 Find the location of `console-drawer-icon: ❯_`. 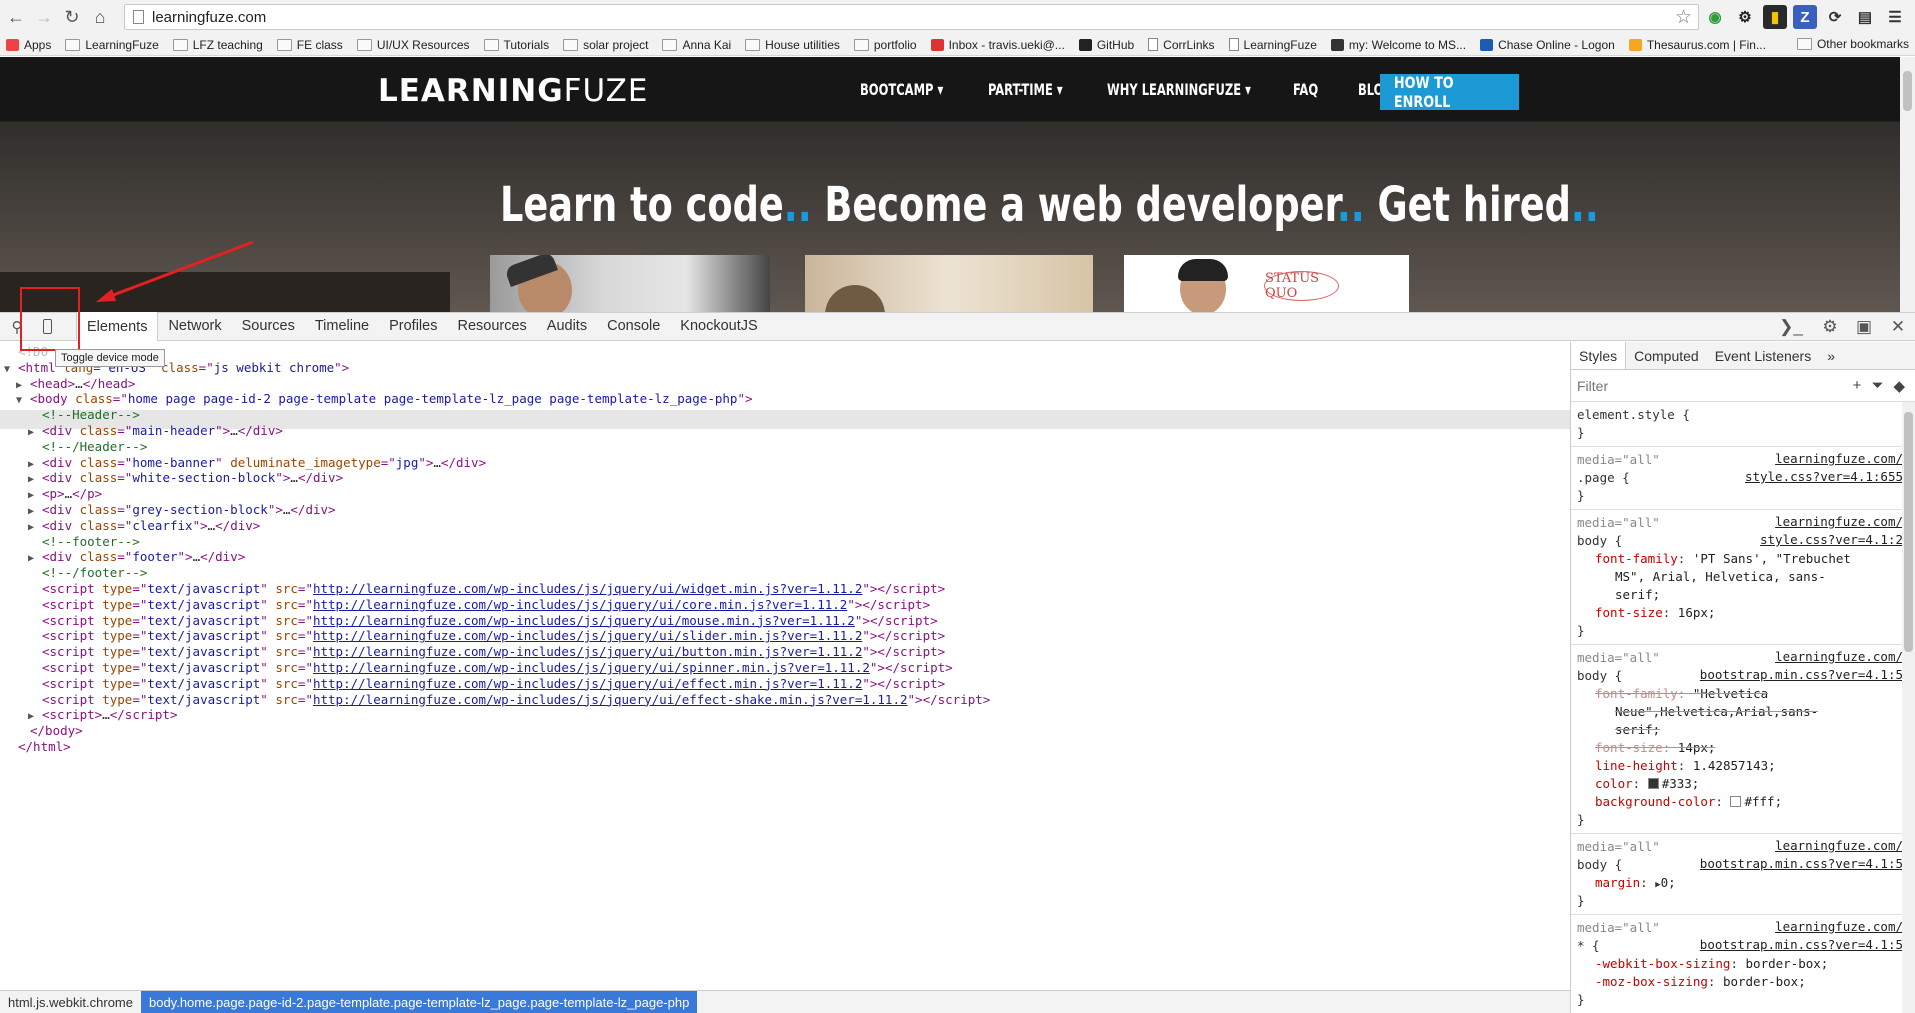

console-drawer-icon: ❯_ is located at coordinates (1791, 327).